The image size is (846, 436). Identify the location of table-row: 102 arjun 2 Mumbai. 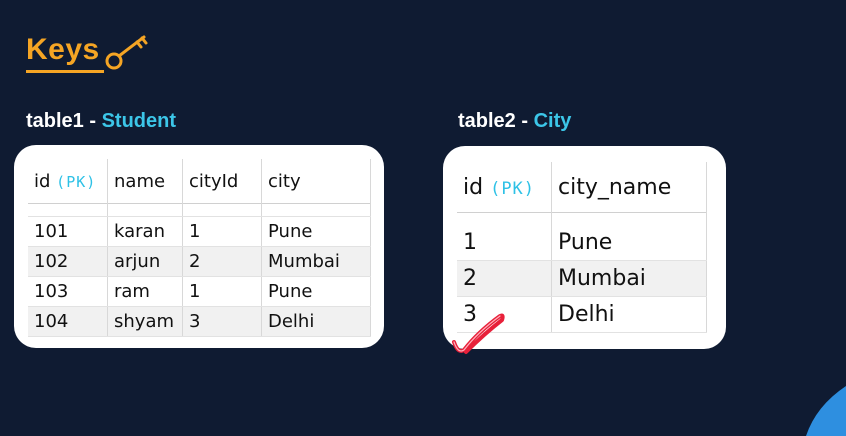
(199, 261).